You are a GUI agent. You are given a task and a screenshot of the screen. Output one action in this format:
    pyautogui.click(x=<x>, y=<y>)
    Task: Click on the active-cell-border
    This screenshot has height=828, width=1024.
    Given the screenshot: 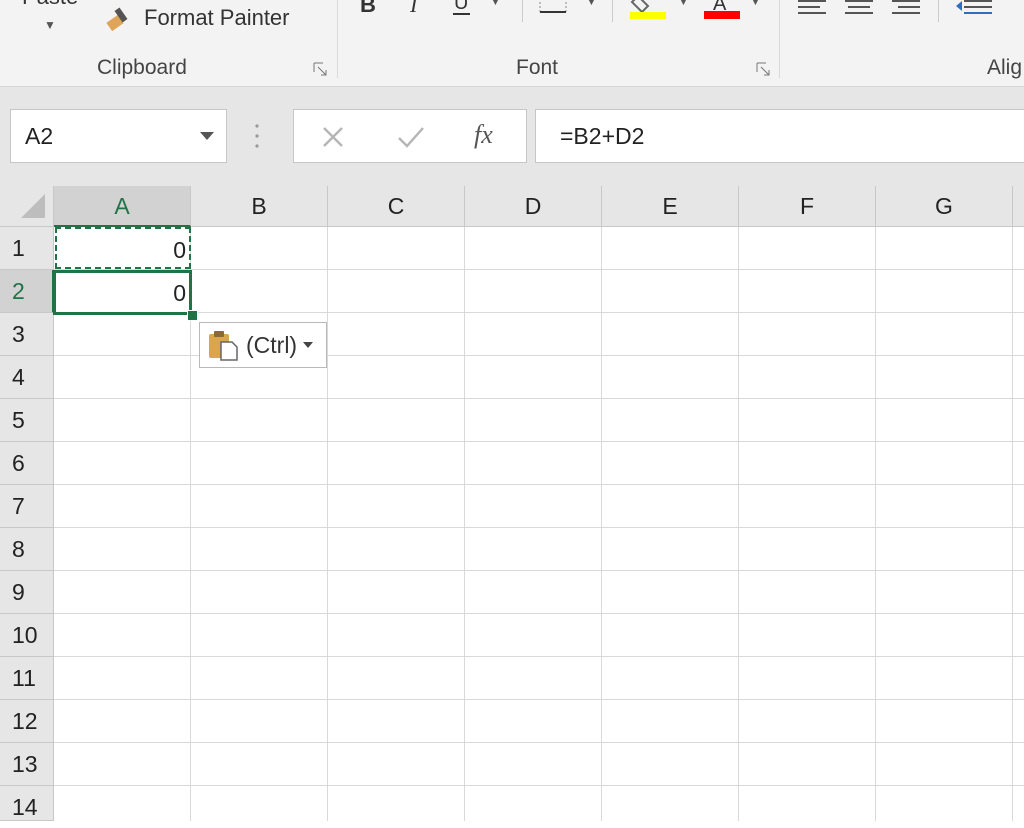 What is the action you would take?
    pyautogui.click(x=122, y=292)
    